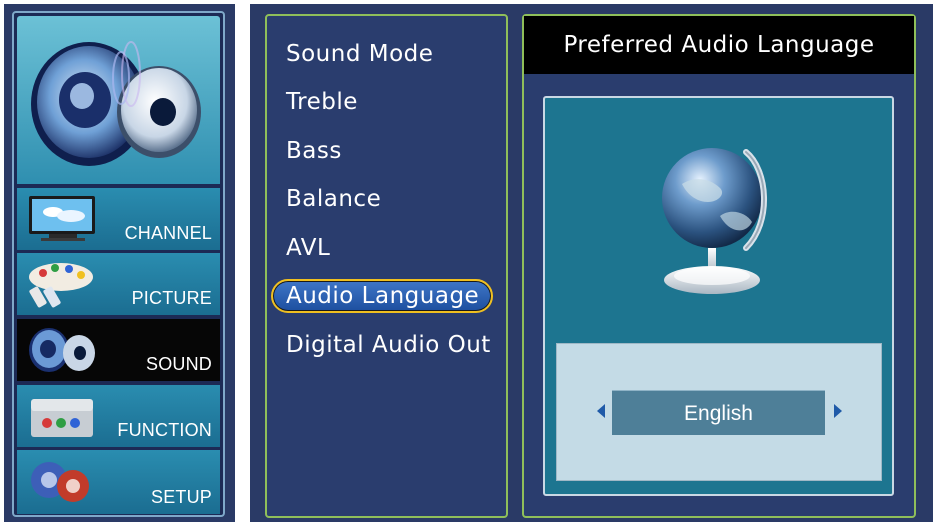 The image size is (933, 526). What do you see at coordinates (181, 497) in the screenshot?
I see `category-label: SETUP` at bounding box center [181, 497].